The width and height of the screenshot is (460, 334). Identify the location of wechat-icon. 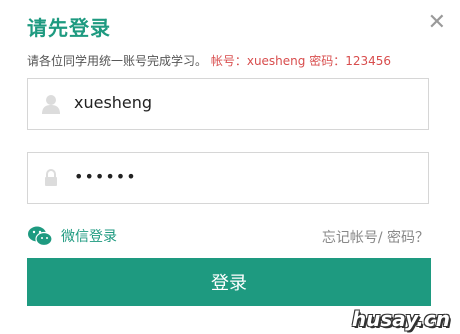
(40, 236).